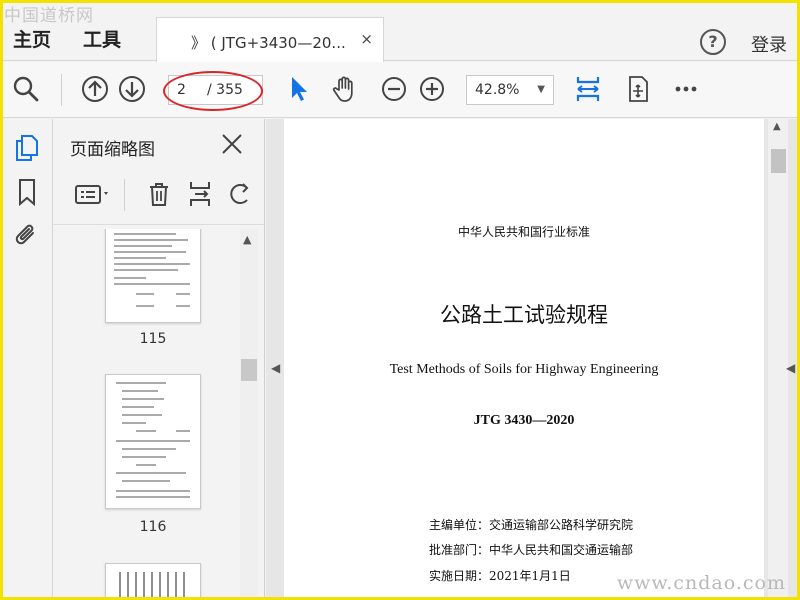 This screenshot has width=800, height=600. Describe the element at coordinates (240, 194) in the screenshot. I see `rotate-icon` at that location.